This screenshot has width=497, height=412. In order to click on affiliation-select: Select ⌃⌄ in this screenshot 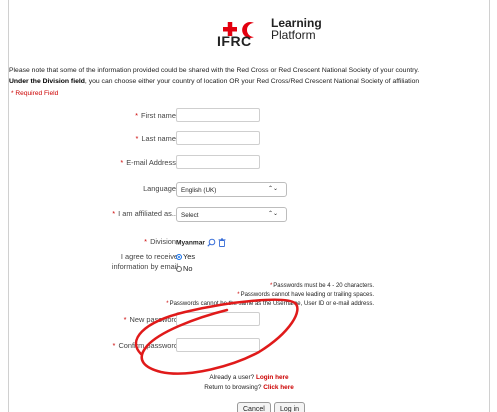, I will do `click(231, 214)`.